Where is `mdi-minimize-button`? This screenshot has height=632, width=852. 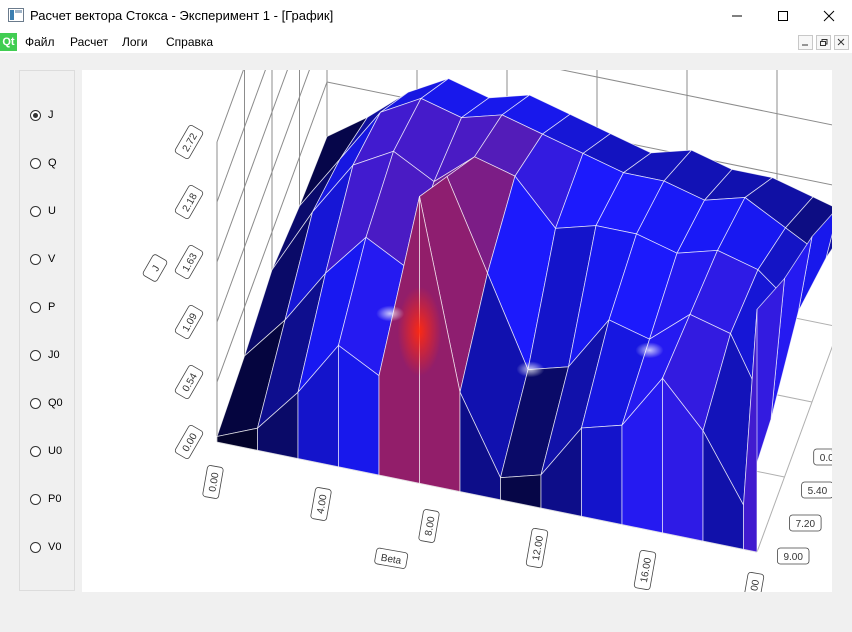 mdi-minimize-button is located at coordinates (805, 42).